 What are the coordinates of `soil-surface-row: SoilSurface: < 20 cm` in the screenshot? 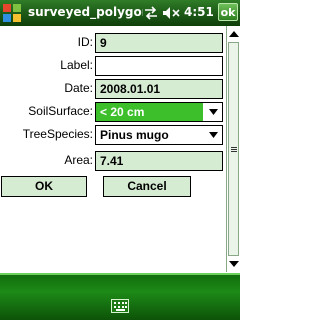 It's located at (113, 112).